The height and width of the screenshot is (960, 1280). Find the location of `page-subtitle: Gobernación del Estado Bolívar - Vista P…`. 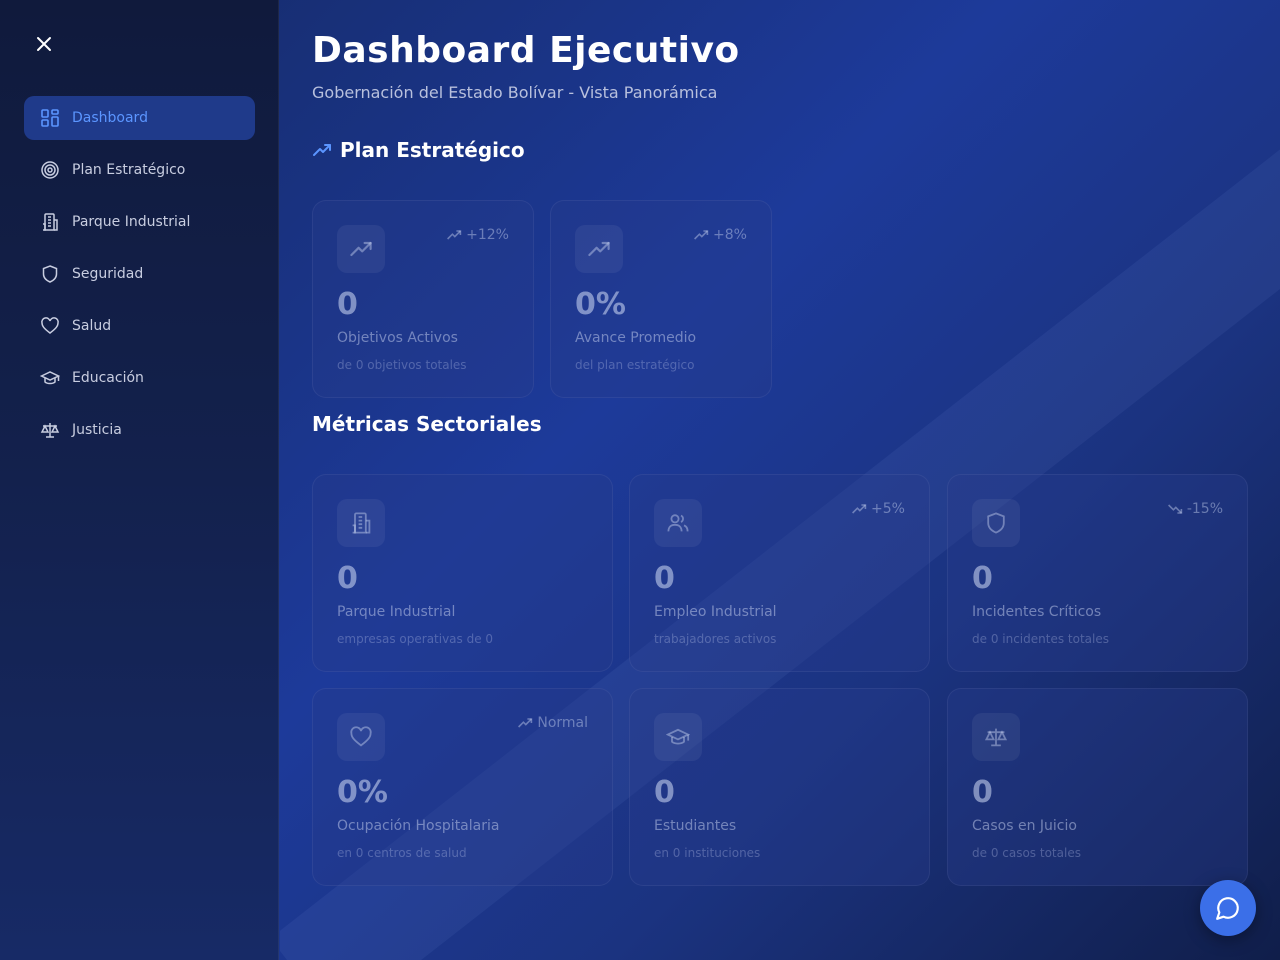

page-subtitle: Gobernación del Estado Bolívar - Vista P… is located at coordinates (515, 92).